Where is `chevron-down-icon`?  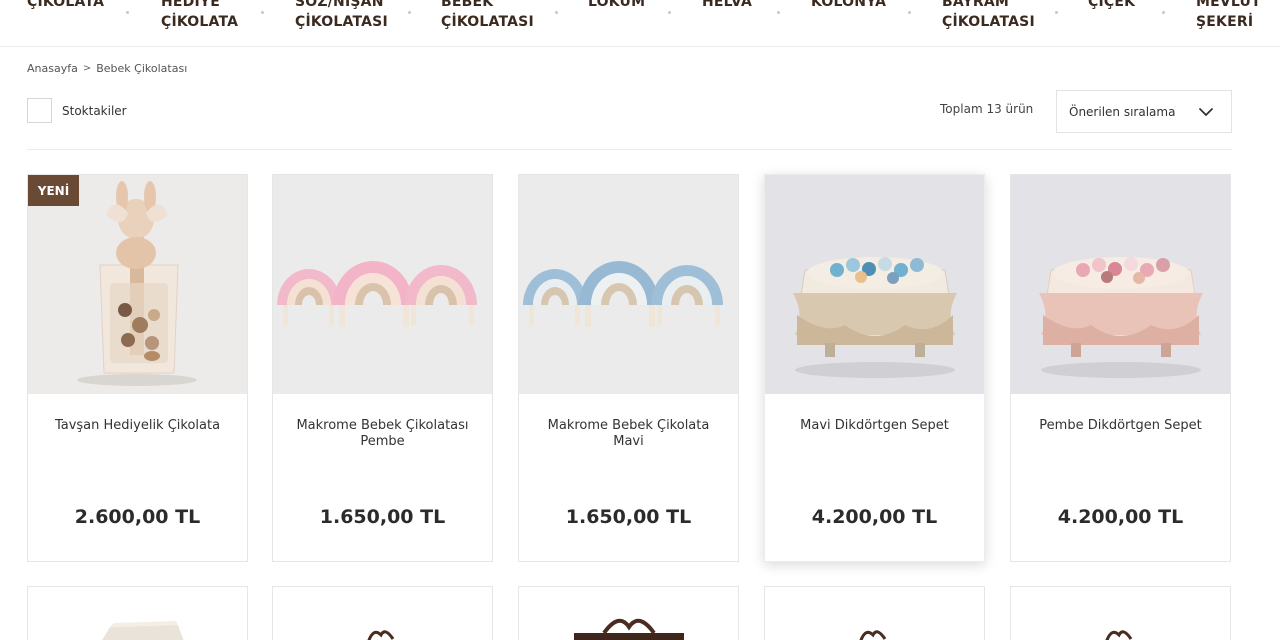
chevron-down-icon is located at coordinates (1206, 112).